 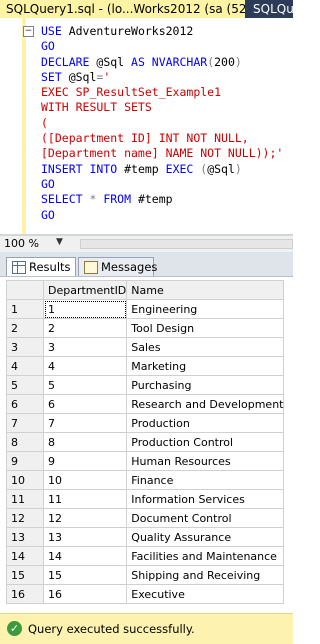 What do you see at coordinates (205, 290) in the screenshot?
I see `column-header-name: Name` at bounding box center [205, 290].